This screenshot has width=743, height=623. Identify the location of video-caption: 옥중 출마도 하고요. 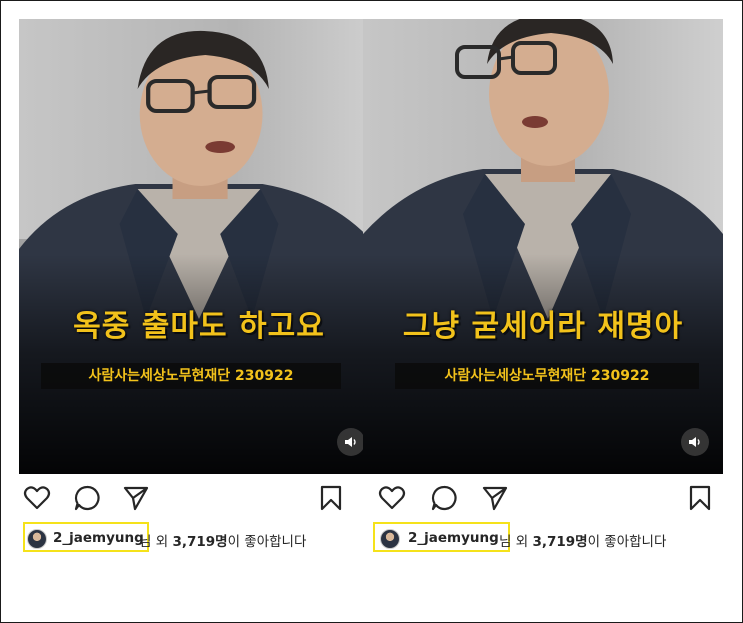
(199, 326).